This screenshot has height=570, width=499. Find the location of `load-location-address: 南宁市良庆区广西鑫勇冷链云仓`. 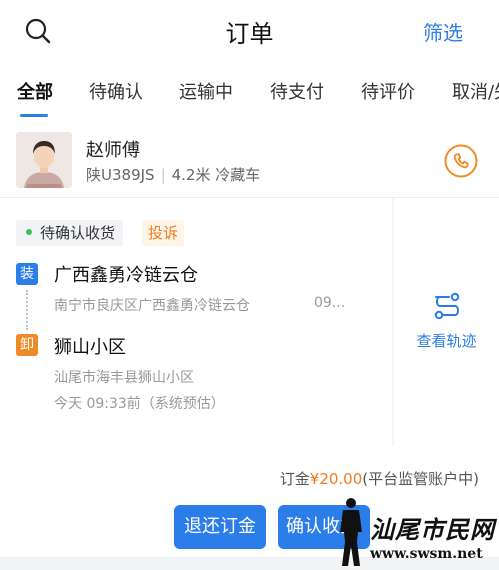

load-location-address: 南宁市良庆区广西鑫勇冷链云仓 is located at coordinates (152, 306).